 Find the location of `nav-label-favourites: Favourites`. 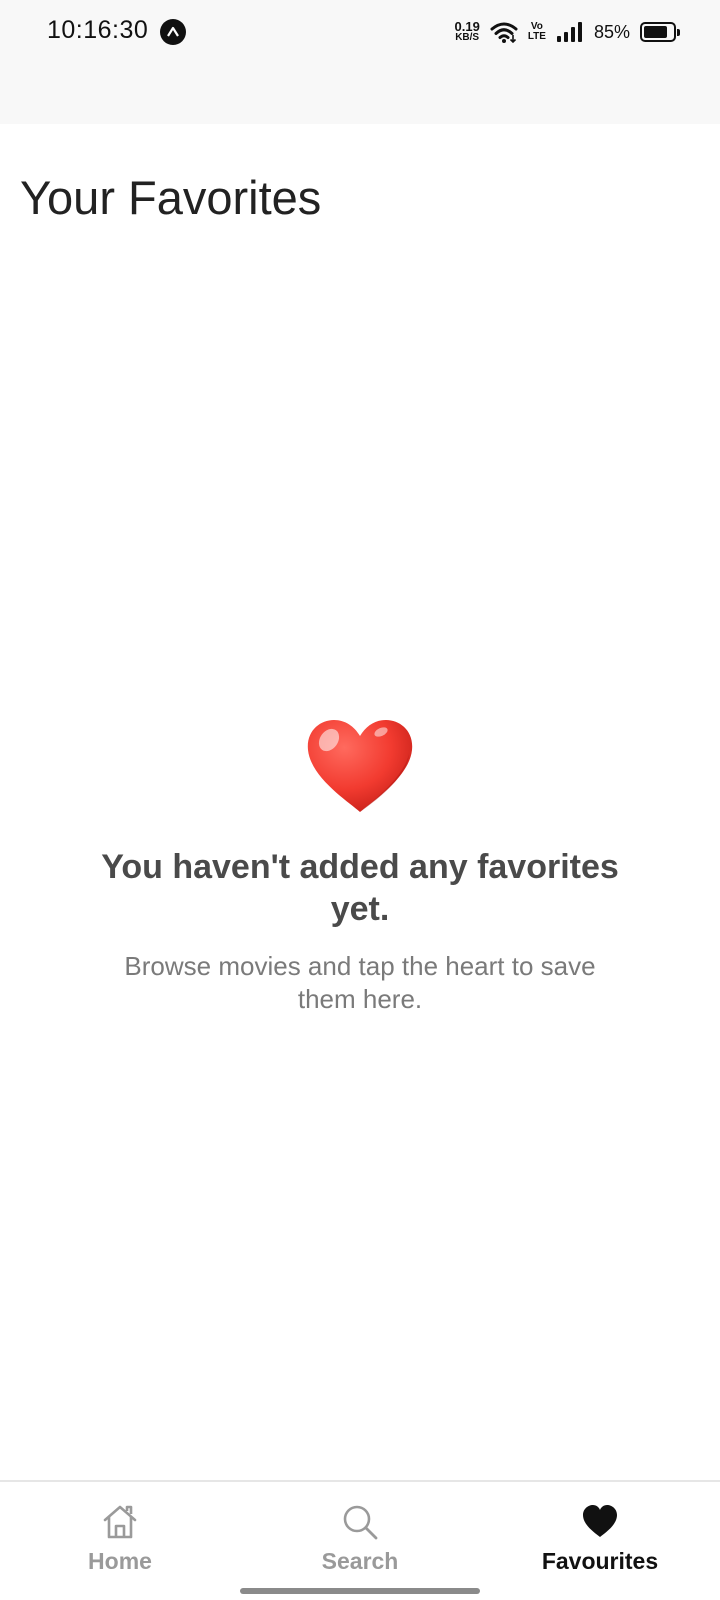

nav-label-favourites: Favourites is located at coordinates (600, 1561).